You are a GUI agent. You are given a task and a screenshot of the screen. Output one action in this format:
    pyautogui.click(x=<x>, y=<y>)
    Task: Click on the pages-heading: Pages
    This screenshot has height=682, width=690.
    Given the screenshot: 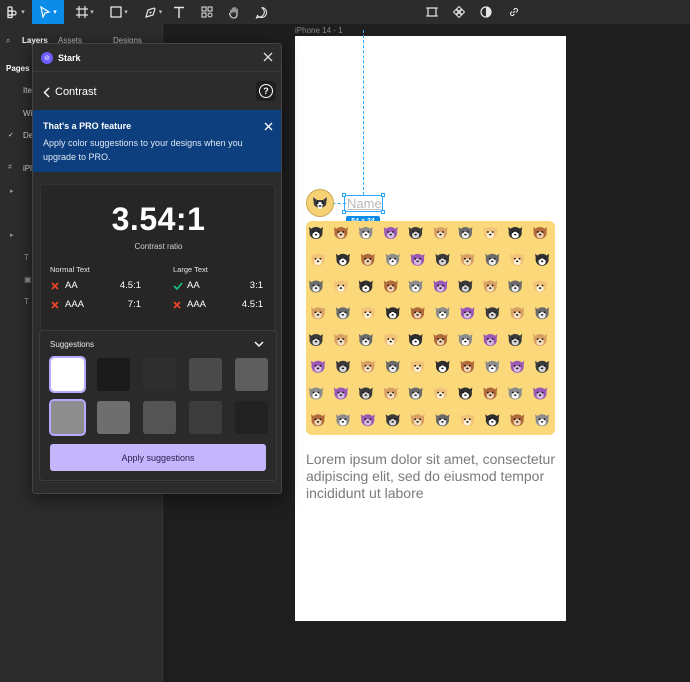 What is the action you would take?
    pyautogui.click(x=18, y=68)
    